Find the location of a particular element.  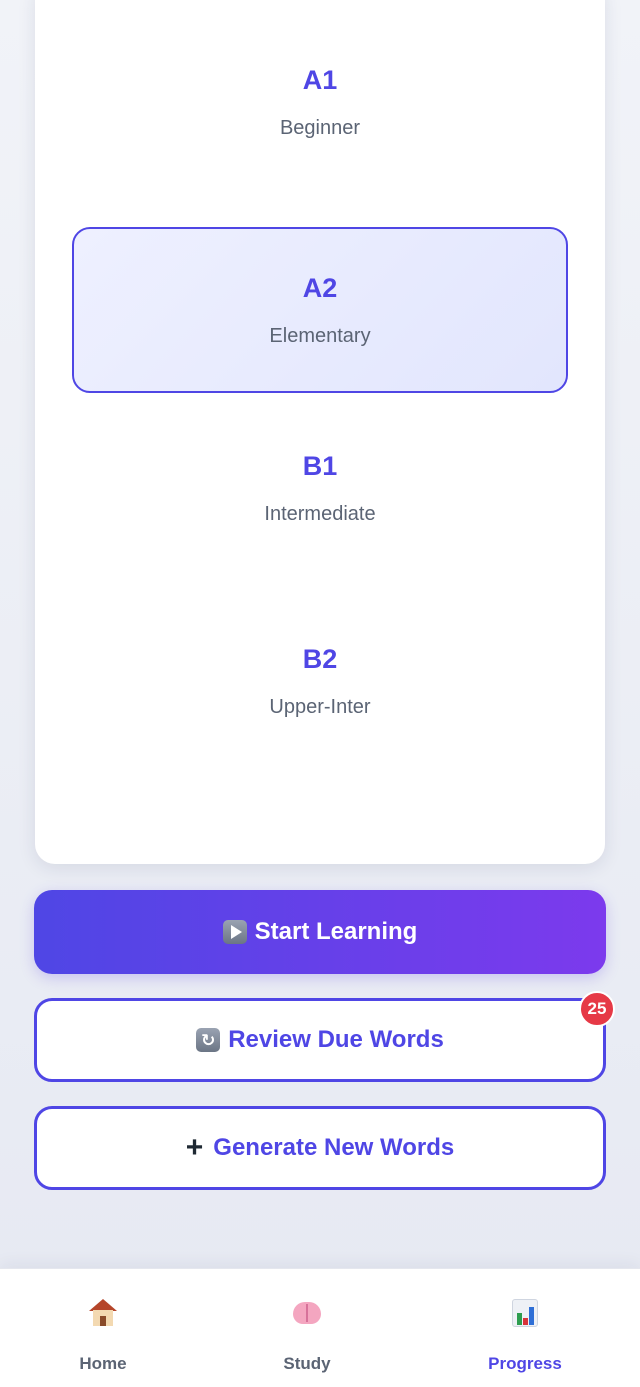

generate-new-words-label: Generate New Words is located at coordinates (334, 1147).